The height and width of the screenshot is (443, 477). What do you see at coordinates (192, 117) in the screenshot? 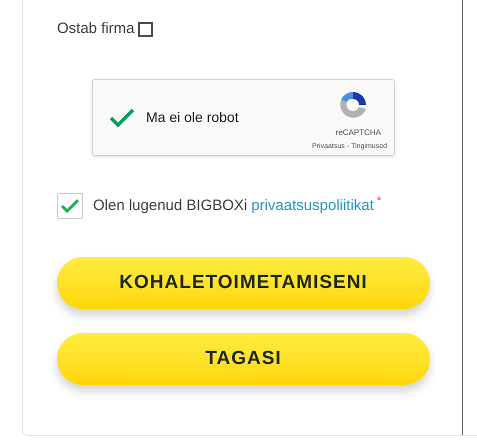
I see `captcha-label: Ma ei ole robot` at bounding box center [192, 117].